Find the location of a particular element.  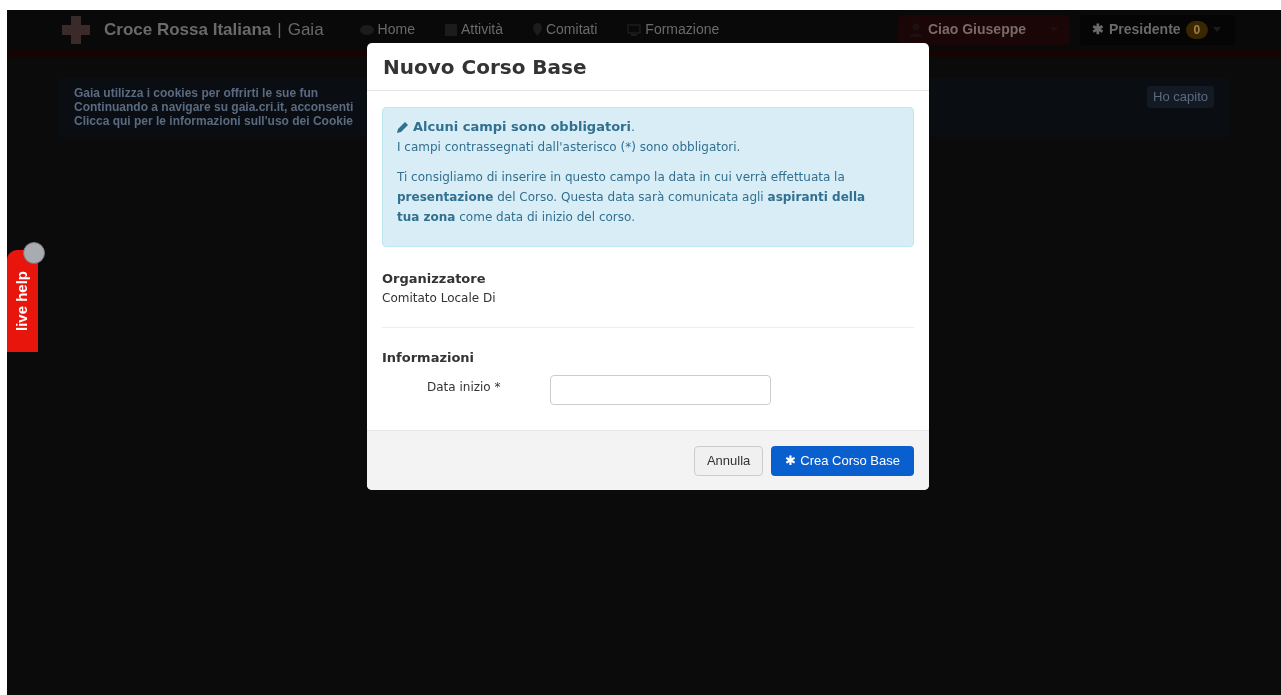

organizer-name: Comitato Locale Di is located at coordinates (439, 298).